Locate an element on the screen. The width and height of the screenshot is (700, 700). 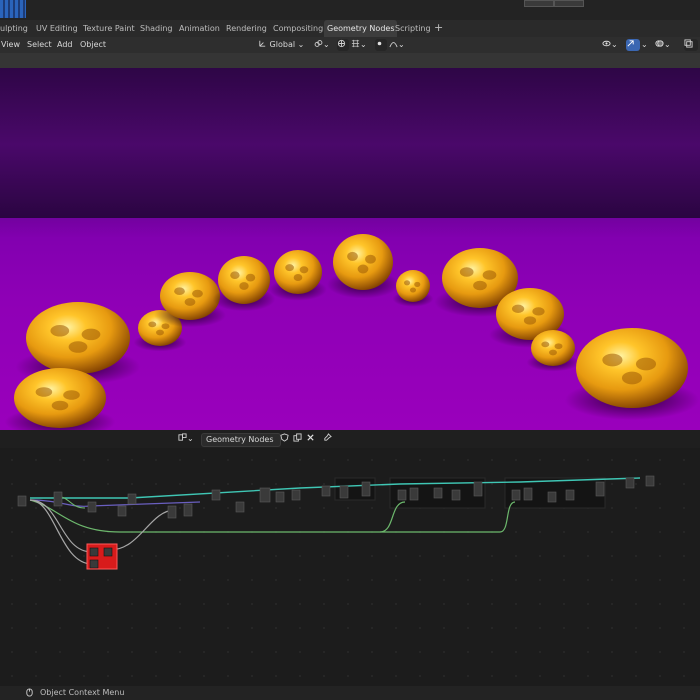
duplicate-button is located at coordinates (298, 439).